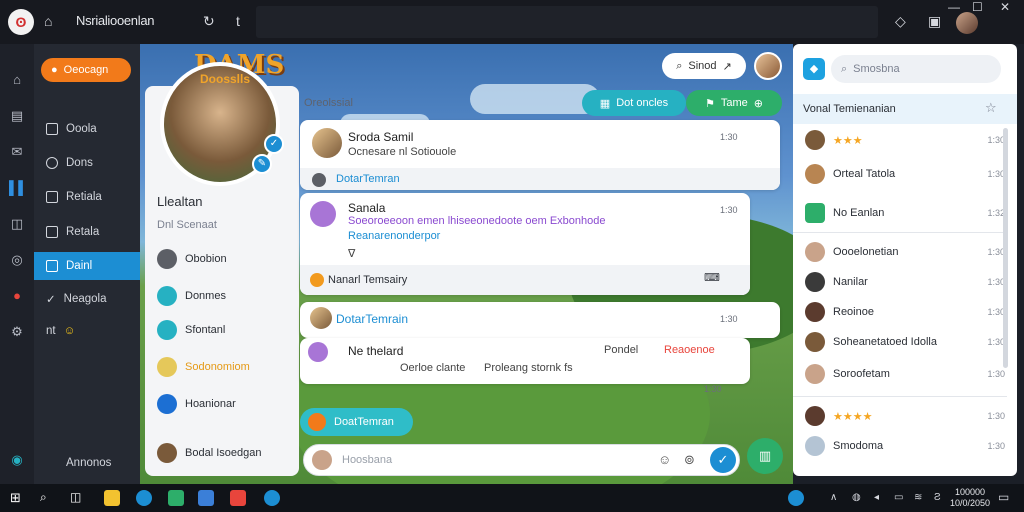 This screenshot has width=1024, height=512. I want to click on clock: 100000 10/0/2050, so click(970, 498).